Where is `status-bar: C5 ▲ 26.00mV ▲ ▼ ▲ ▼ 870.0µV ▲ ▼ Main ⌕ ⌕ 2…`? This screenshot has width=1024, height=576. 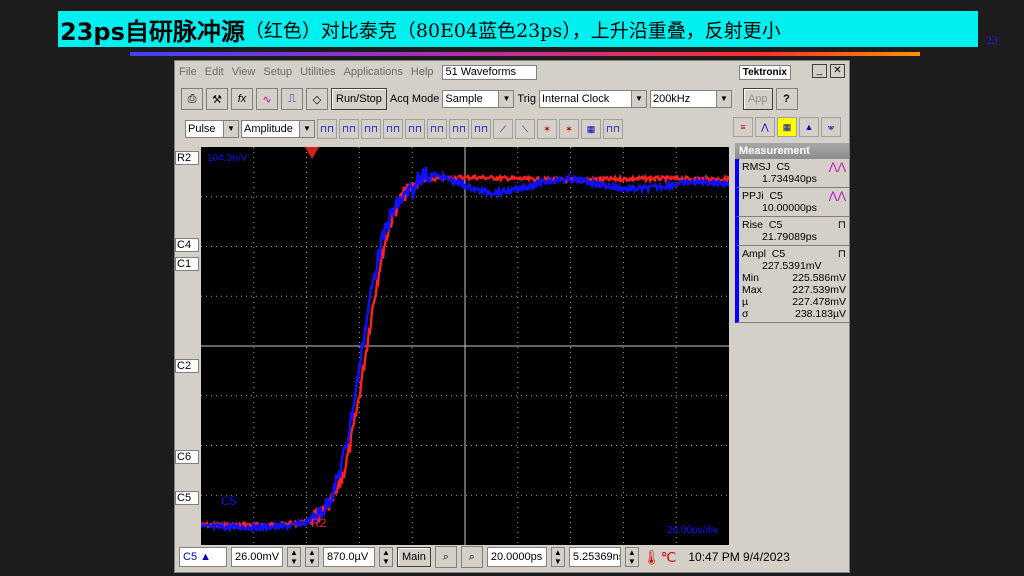
status-bar: C5 ▲ 26.00mV ▲ ▼ ▲ ▼ 870.0µV ▲ ▼ Main ⌕ ⌕ 2… is located at coordinates (513, 557).